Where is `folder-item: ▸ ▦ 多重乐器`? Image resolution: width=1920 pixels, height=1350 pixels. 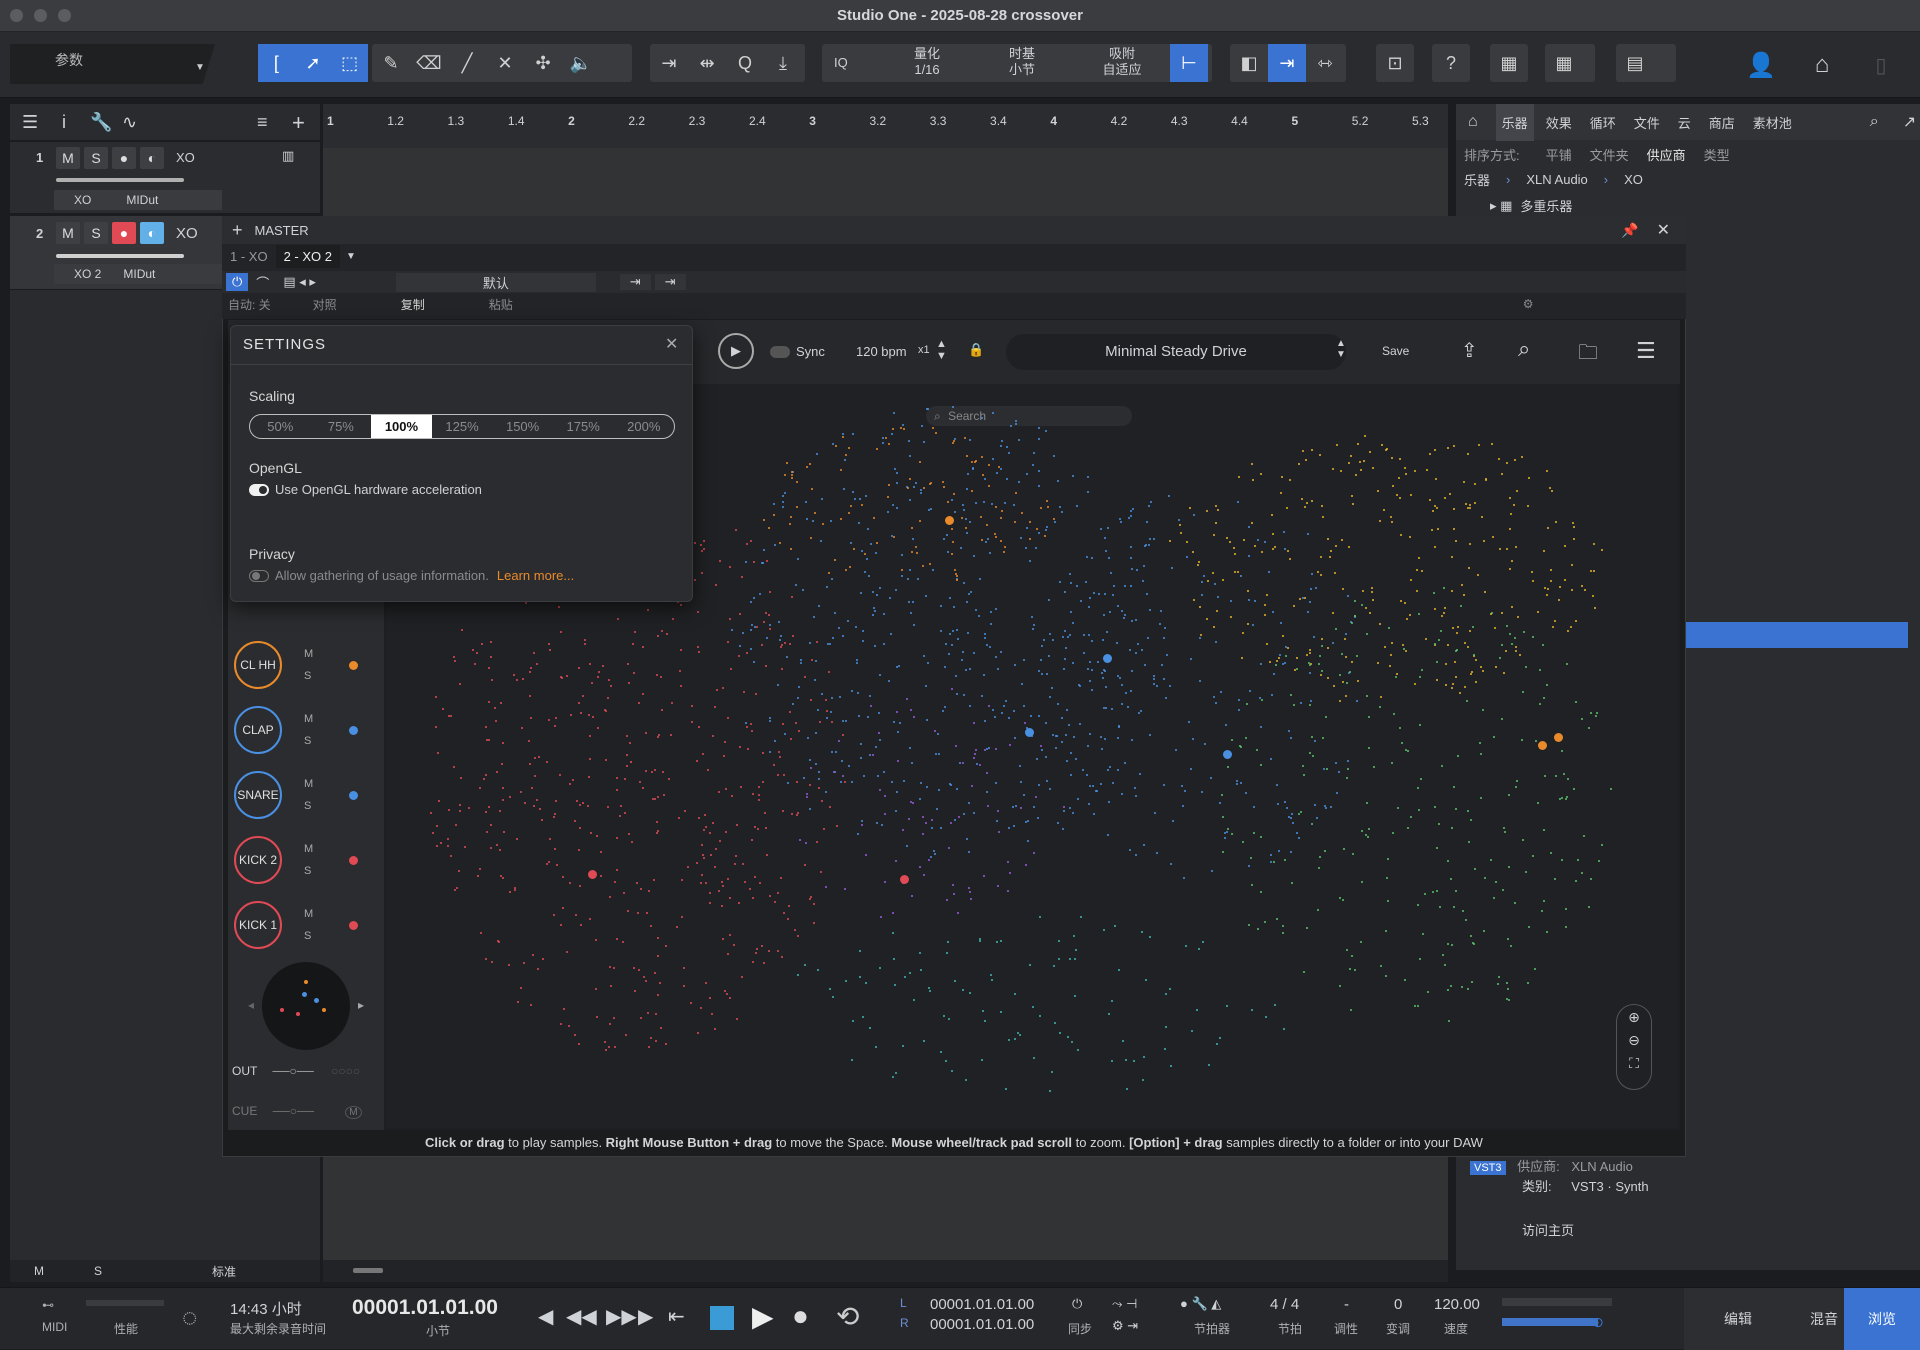 folder-item: ▸ ▦ 多重乐器 is located at coordinates (1531, 205).